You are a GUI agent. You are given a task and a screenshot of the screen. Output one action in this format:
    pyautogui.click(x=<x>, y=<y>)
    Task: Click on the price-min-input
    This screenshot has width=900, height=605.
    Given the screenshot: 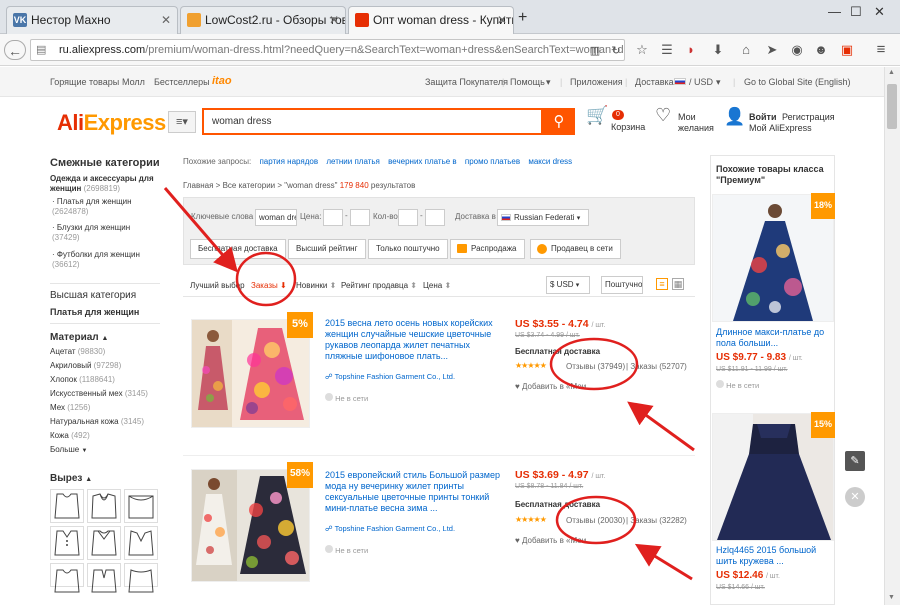 What is the action you would take?
    pyautogui.click(x=333, y=217)
    